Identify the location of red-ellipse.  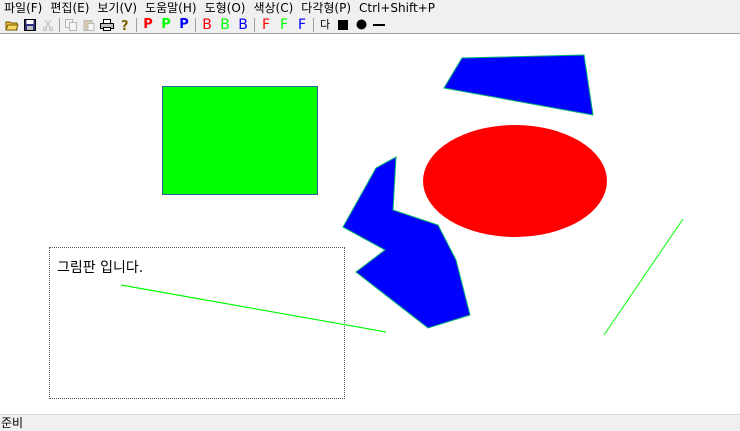
(515, 181).